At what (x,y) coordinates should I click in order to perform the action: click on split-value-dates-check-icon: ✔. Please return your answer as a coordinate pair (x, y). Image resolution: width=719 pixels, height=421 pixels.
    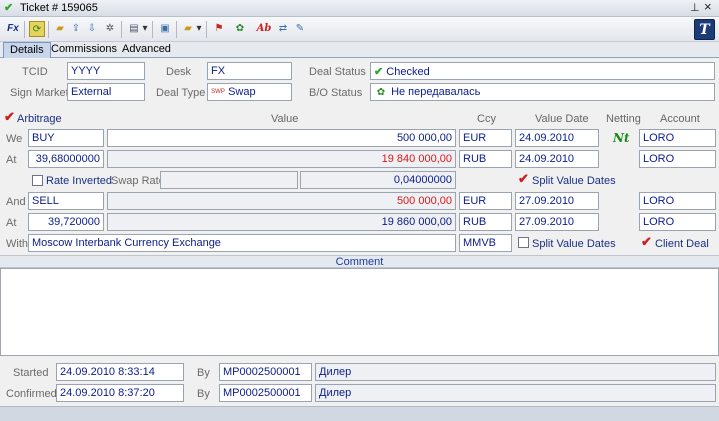
    Looking at the image, I should click on (523, 179).